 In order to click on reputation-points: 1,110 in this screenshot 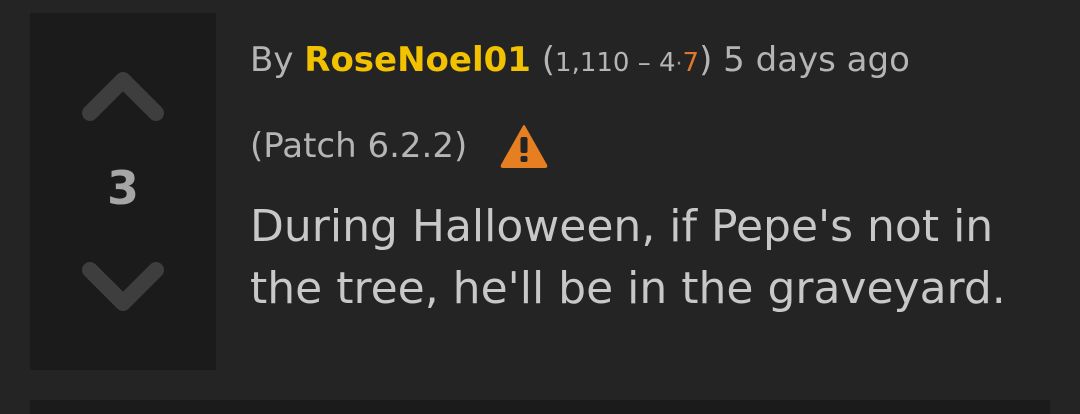, I will do `click(592, 63)`.